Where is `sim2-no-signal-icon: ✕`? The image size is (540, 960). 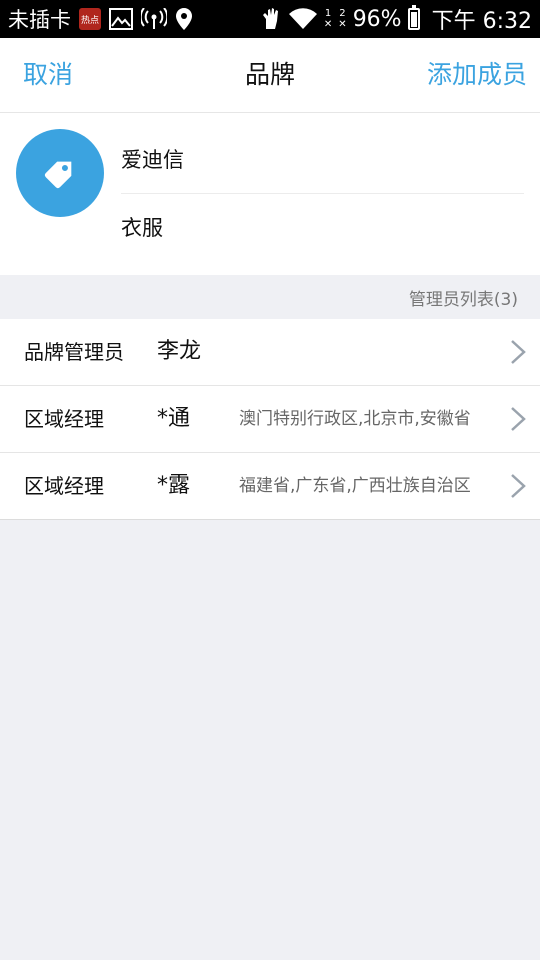
sim2-no-signal-icon: ✕ is located at coordinates (342, 24).